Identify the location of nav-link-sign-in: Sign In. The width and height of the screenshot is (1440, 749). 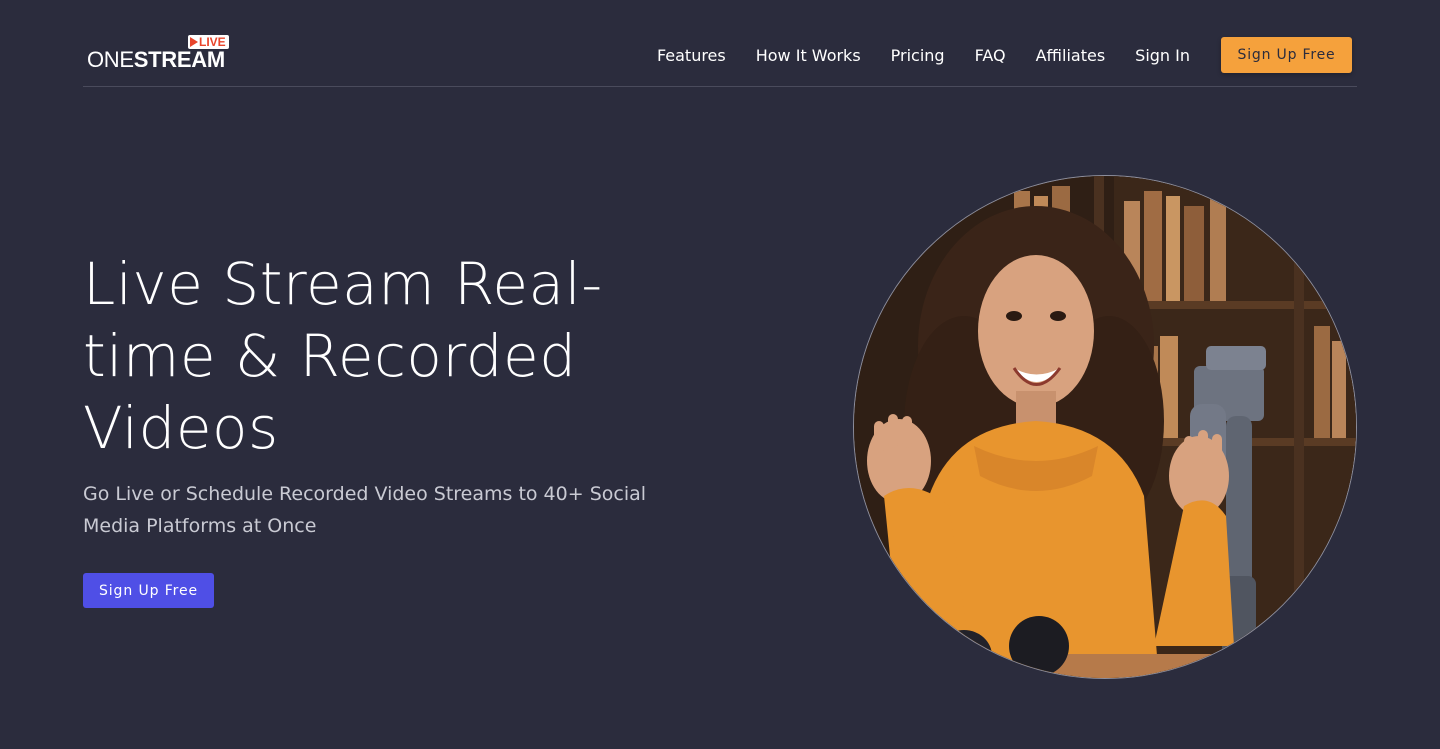
(1162, 55).